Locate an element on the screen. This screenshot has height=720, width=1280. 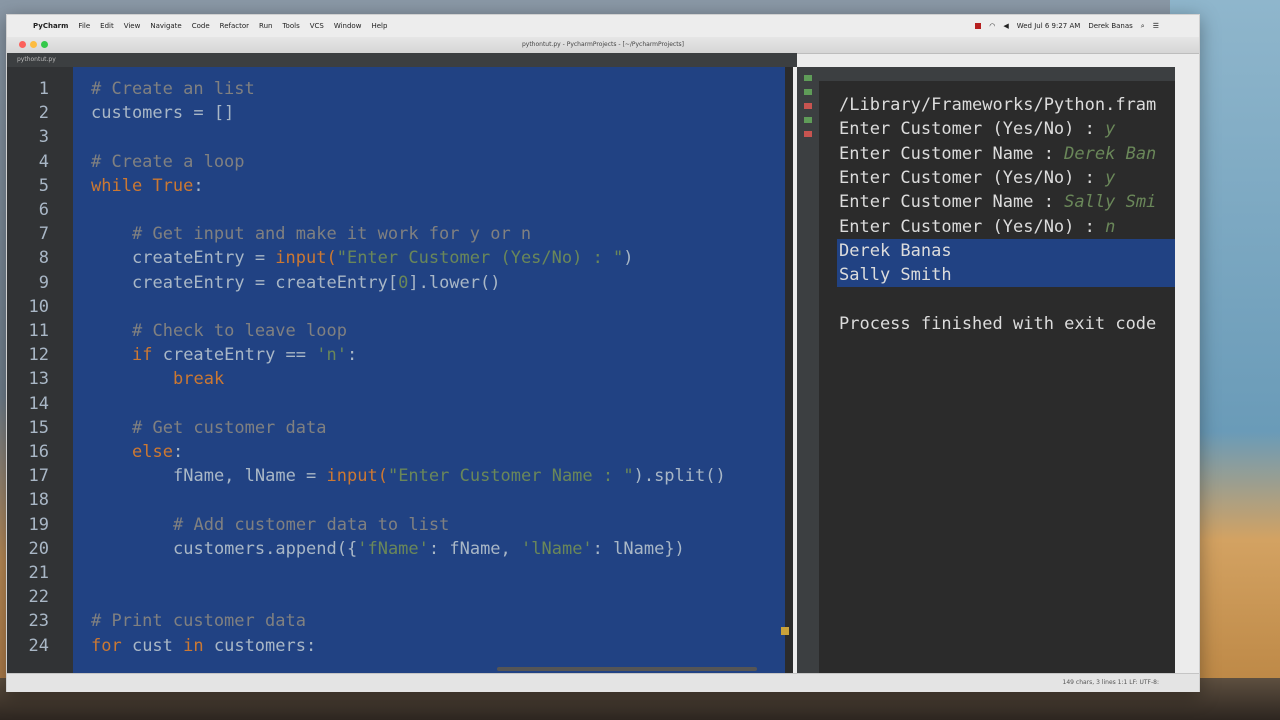
app-name: PyCharm is located at coordinates (50, 26).